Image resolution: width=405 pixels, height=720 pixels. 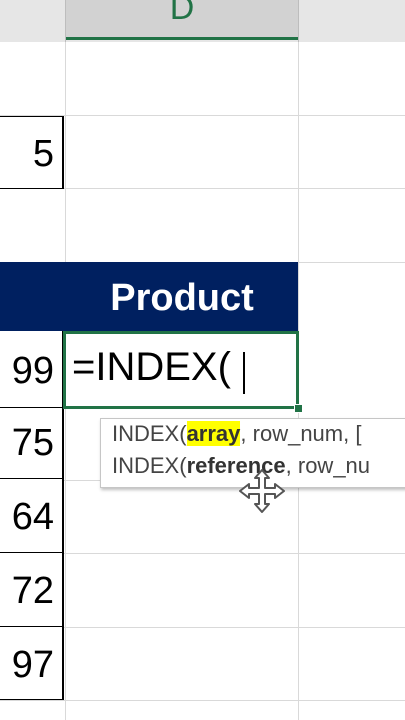 I want to click on formula-input: =INDEX(, so click(x=151, y=367).